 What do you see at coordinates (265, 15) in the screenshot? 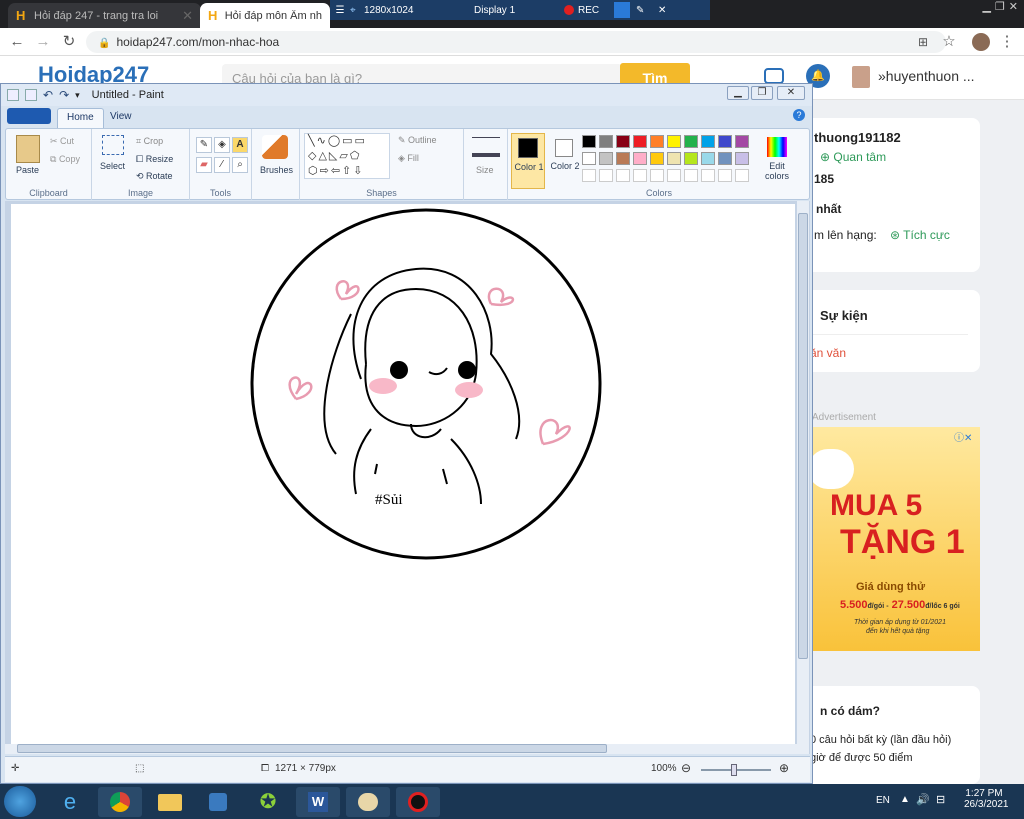
I see `tab-2: H Hỏi đáp môn Âm nhạc` at bounding box center [265, 15].